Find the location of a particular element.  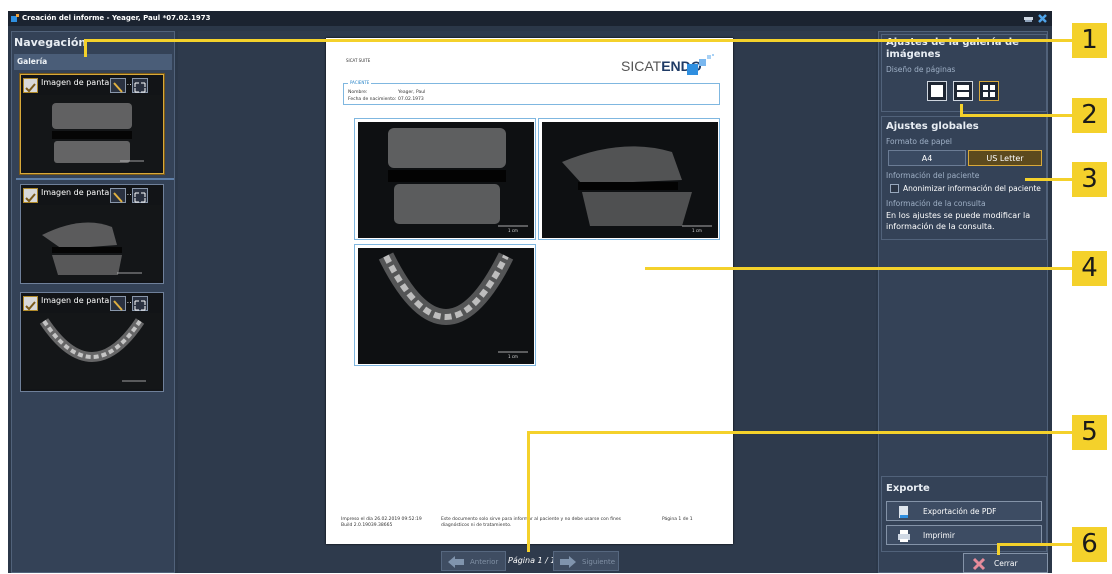

patient-name-row: Nombre: Yeager, Paul is located at coordinates (387, 92).